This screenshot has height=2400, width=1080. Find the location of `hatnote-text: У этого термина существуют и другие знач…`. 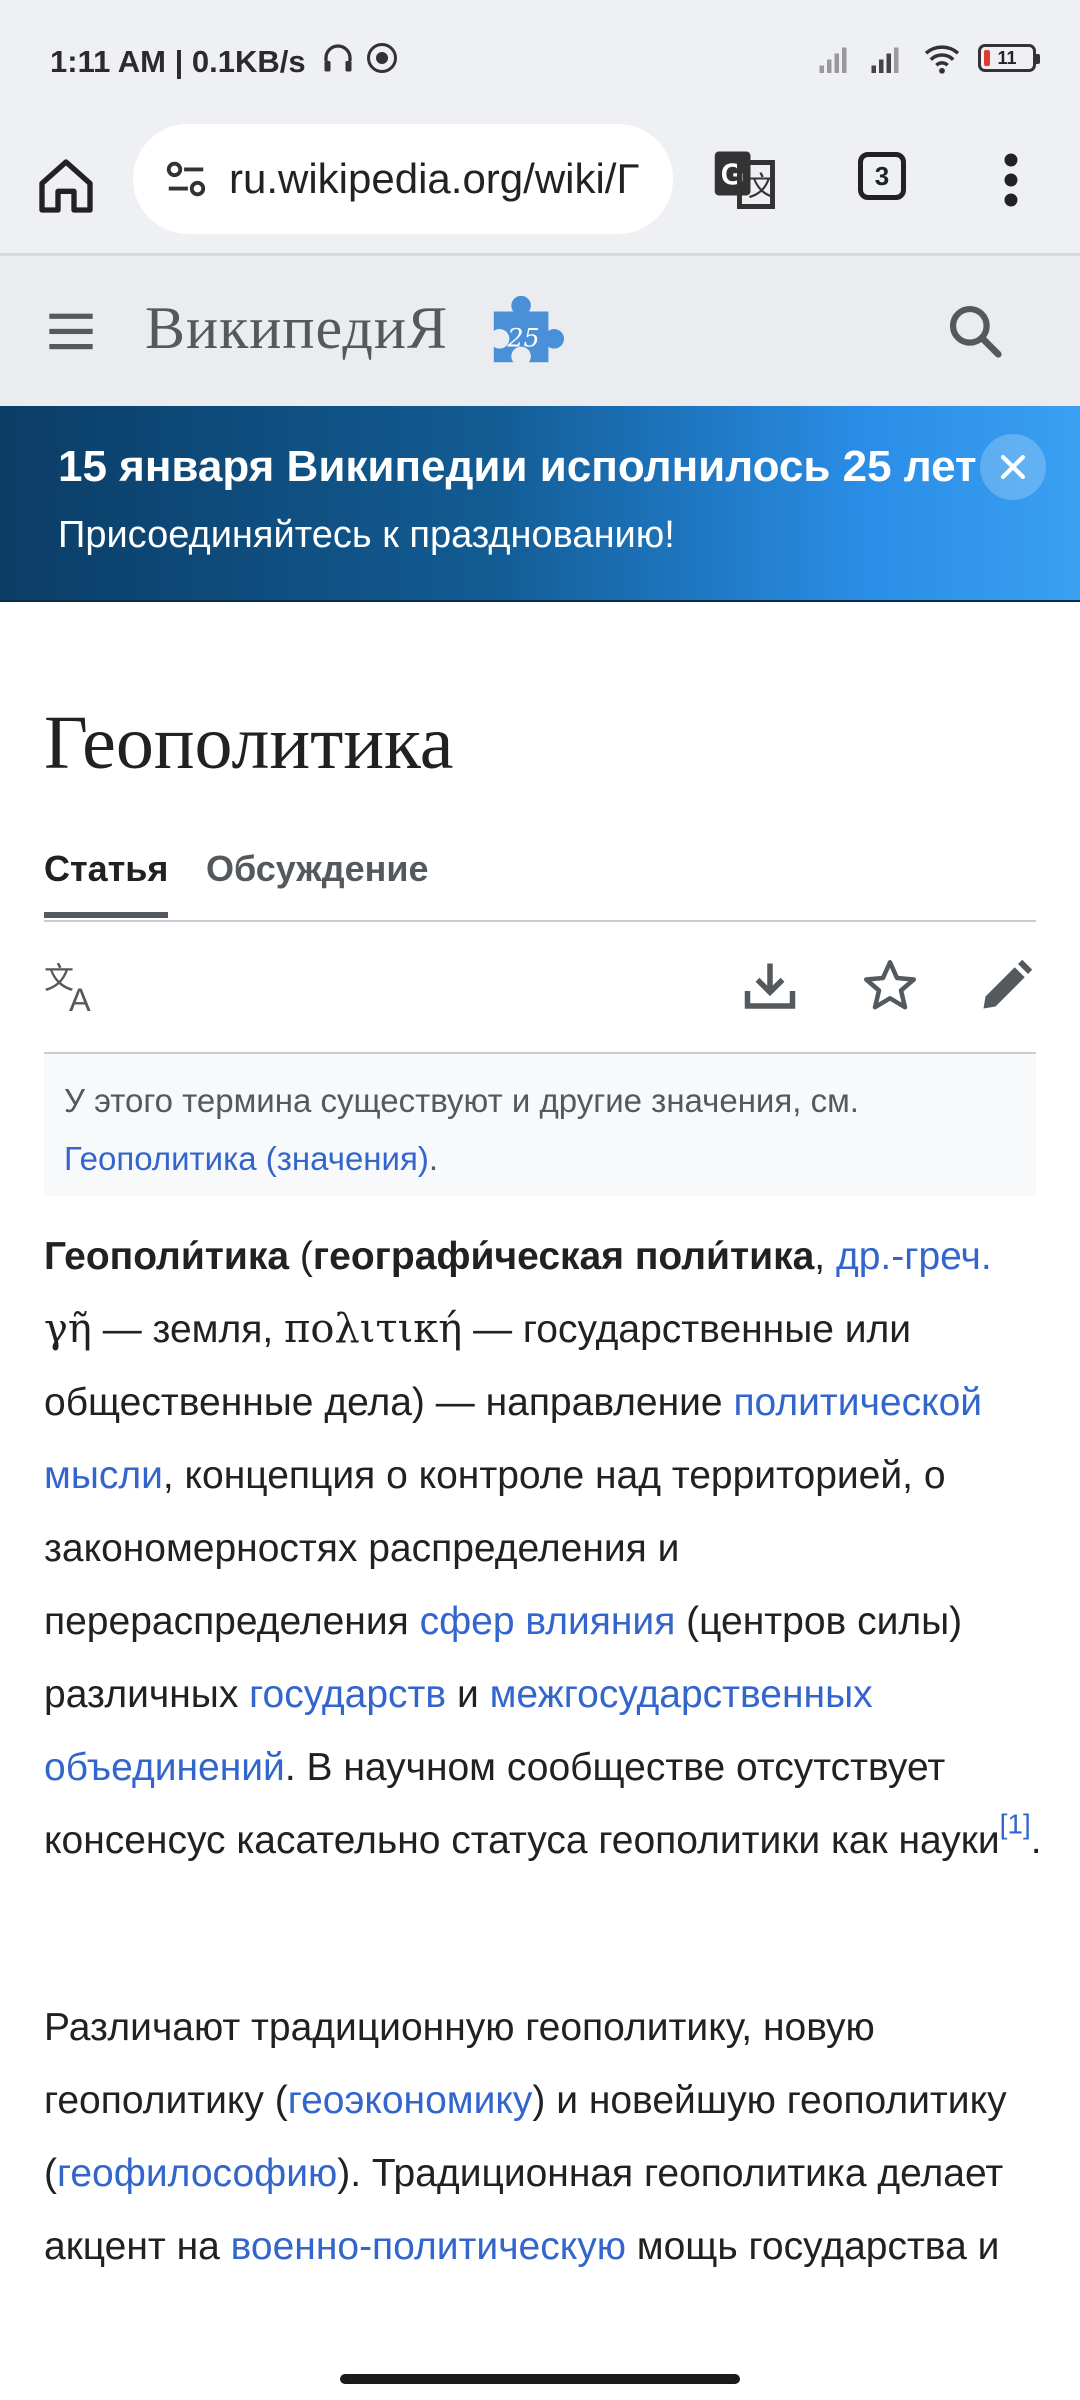

hatnote-text: У этого термина существуют и другие знач… is located at coordinates (461, 1100).